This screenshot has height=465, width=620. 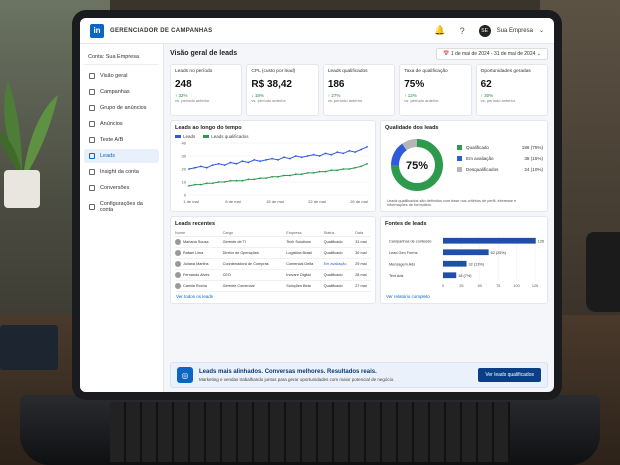 What do you see at coordinates (484, 30) in the screenshot?
I see `avatar: SE` at bounding box center [484, 30].